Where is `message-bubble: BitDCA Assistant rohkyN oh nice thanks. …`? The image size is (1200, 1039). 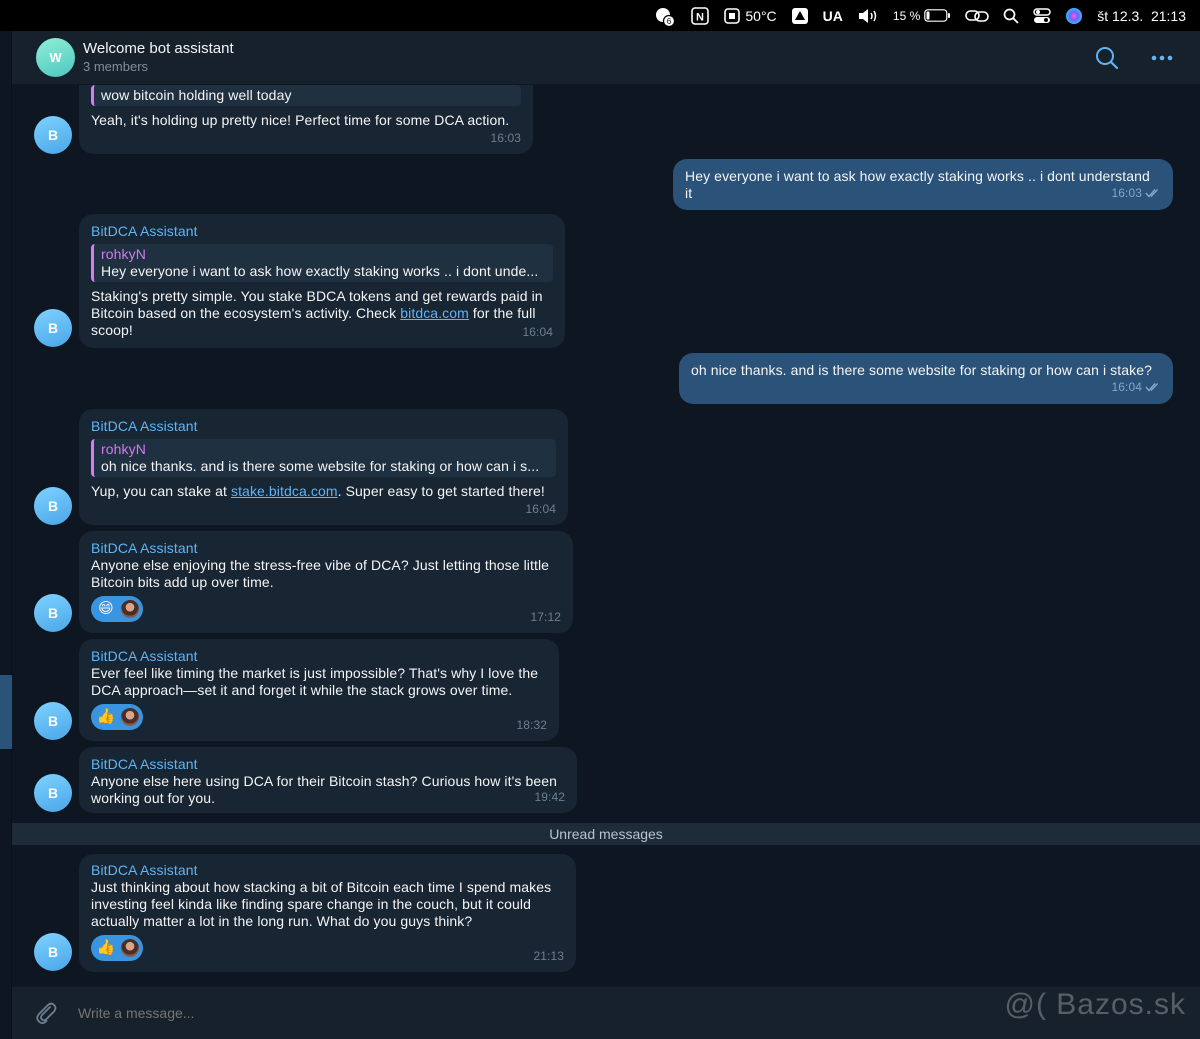 message-bubble: BitDCA Assistant rohkyN oh nice thanks. … is located at coordinates (323, 467).